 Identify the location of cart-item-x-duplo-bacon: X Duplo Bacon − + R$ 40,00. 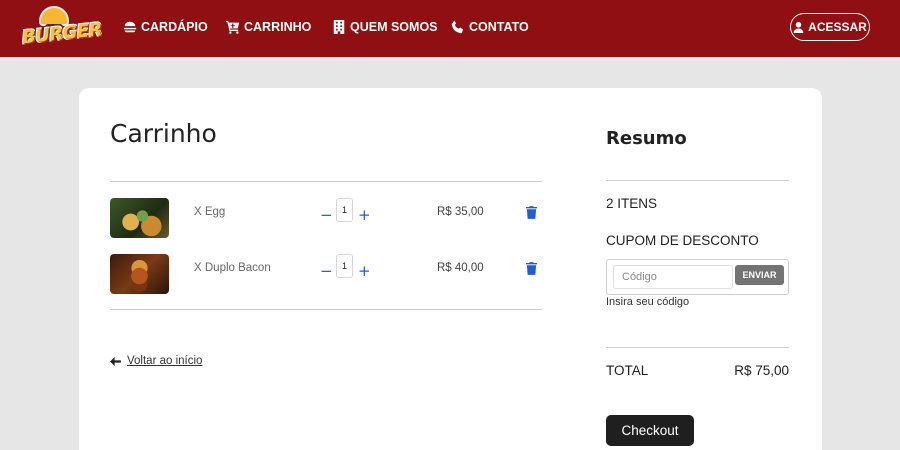
(326, 276).